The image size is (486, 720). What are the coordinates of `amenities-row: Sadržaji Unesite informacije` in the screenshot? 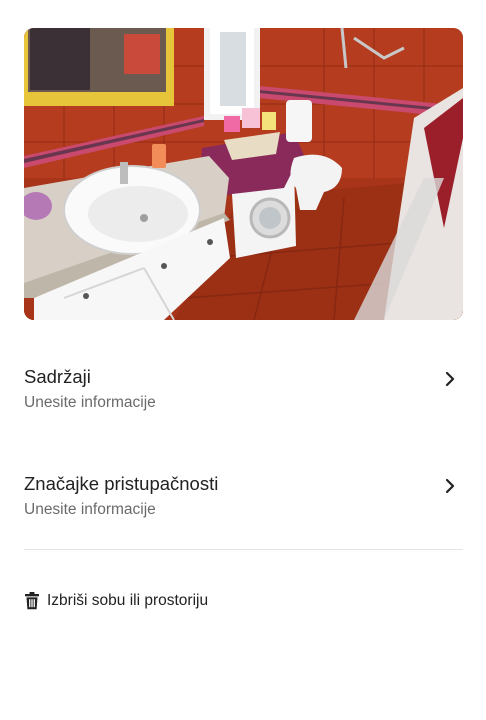 It's located at (243, 398).